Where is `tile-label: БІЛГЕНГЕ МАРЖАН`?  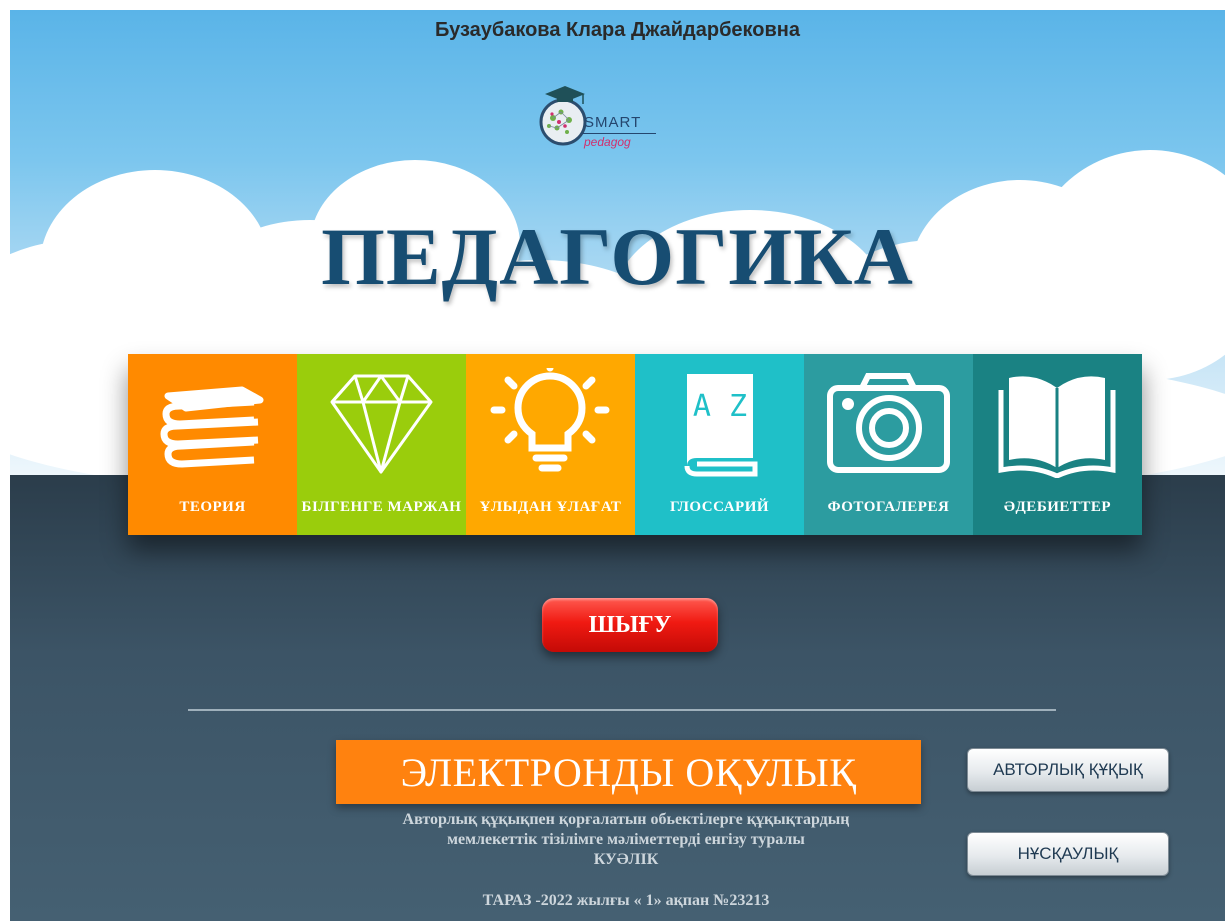 tile-label: БІЛГЕНГЕ МАРЖАН is located at coordinates (381, 507).